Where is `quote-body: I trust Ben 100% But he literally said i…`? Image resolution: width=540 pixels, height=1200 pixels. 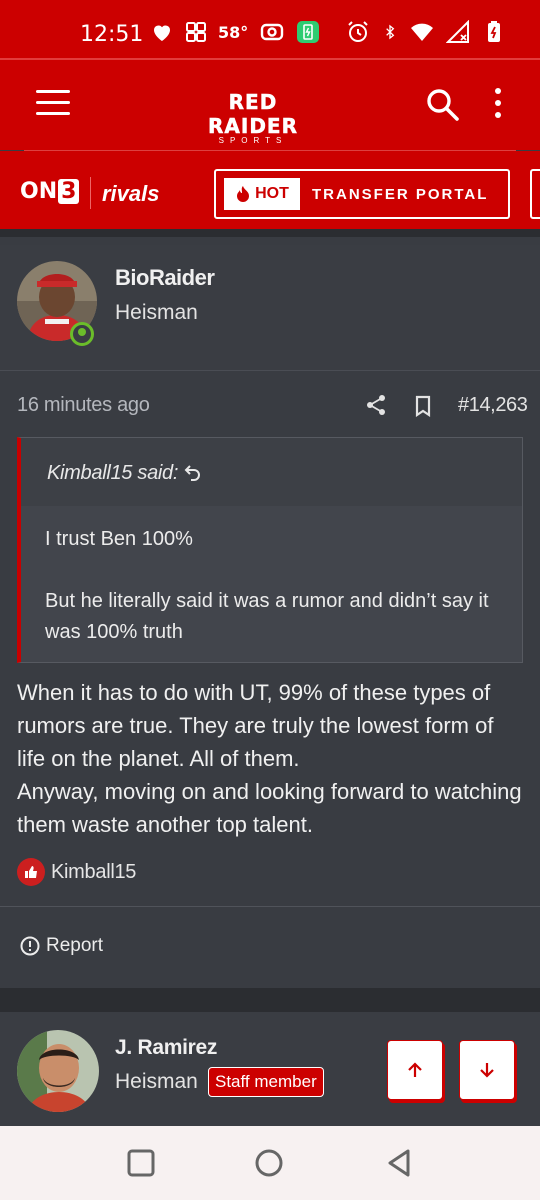 quote-body: I trust Ben 100% But he literally said i… is located at coordinates (271, 577).